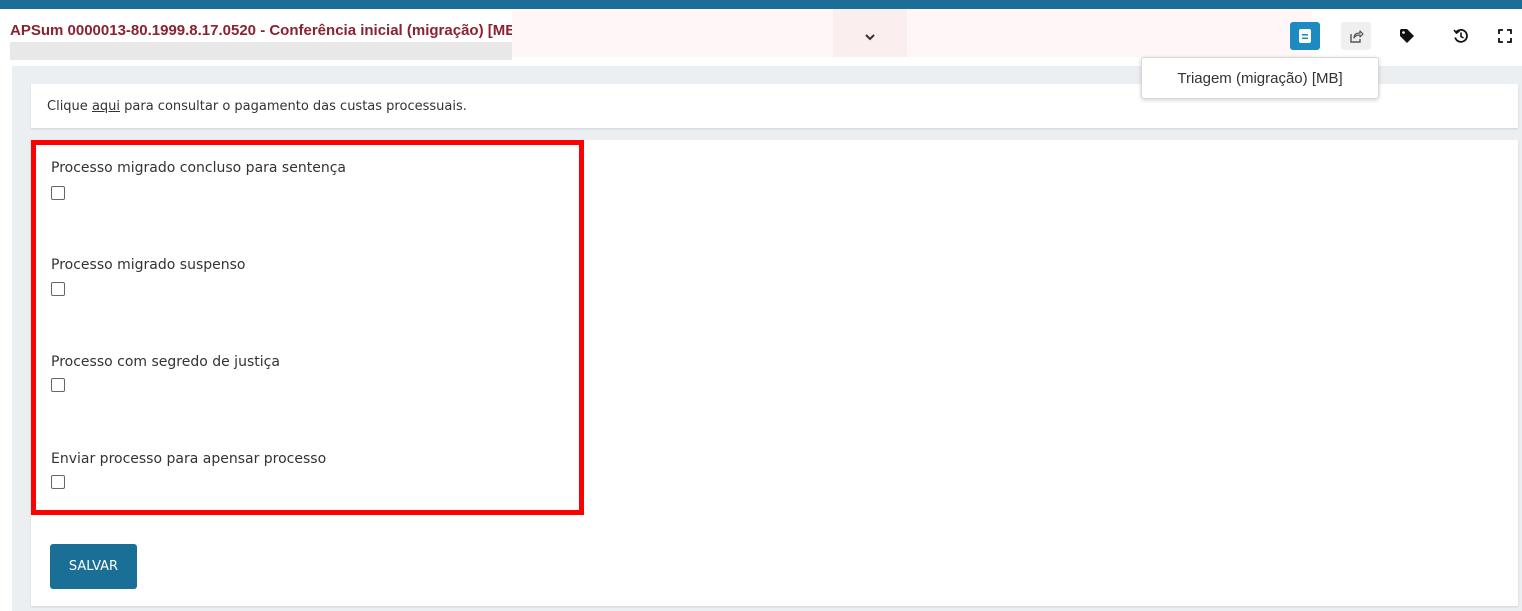 This screenshot has width=1522, height=611. I want to click on checkbox-suspenso, so click(58, 289).